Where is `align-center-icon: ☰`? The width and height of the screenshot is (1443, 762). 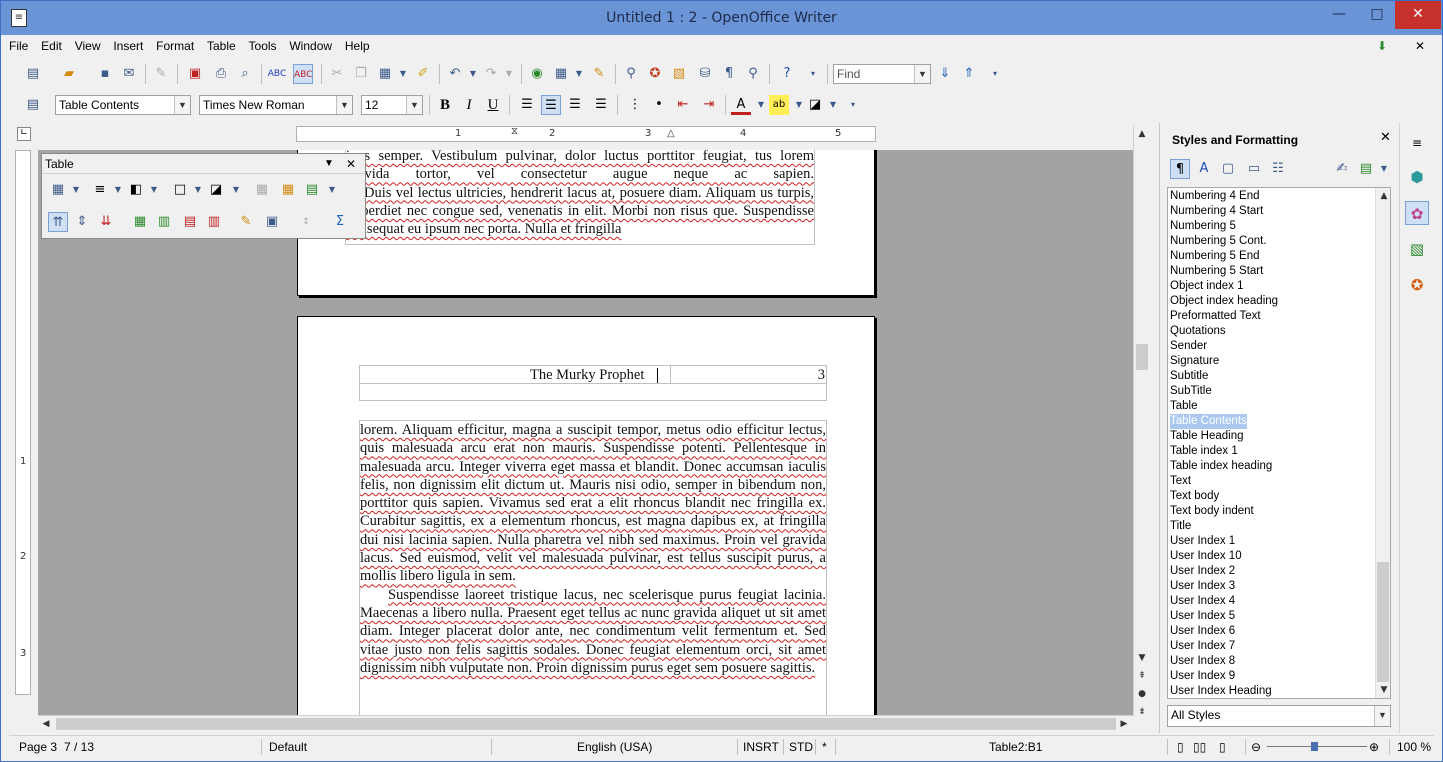
align-center-icon: ☰ is located at coordinates (551, 105).